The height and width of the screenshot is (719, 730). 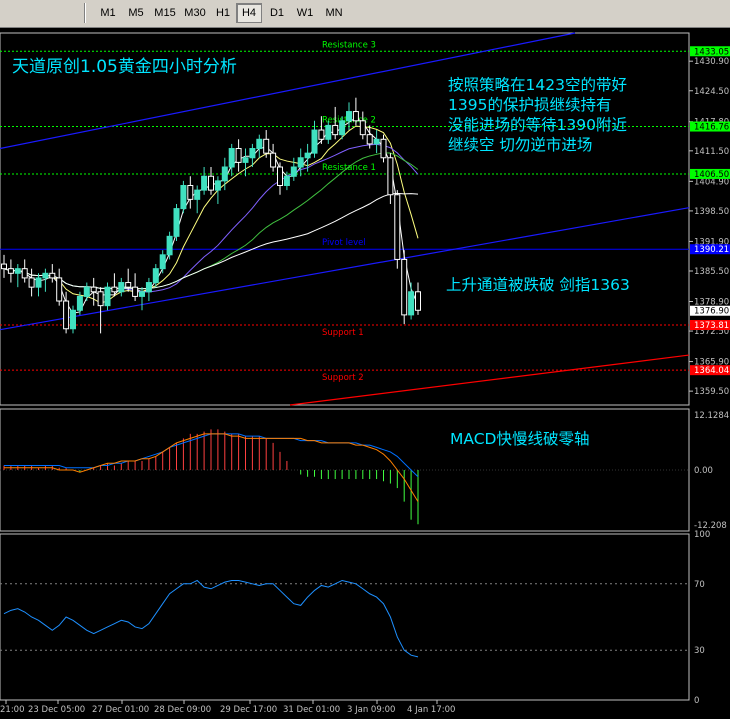 I want to click on ma-slow-line, so click(x=211, y=214).